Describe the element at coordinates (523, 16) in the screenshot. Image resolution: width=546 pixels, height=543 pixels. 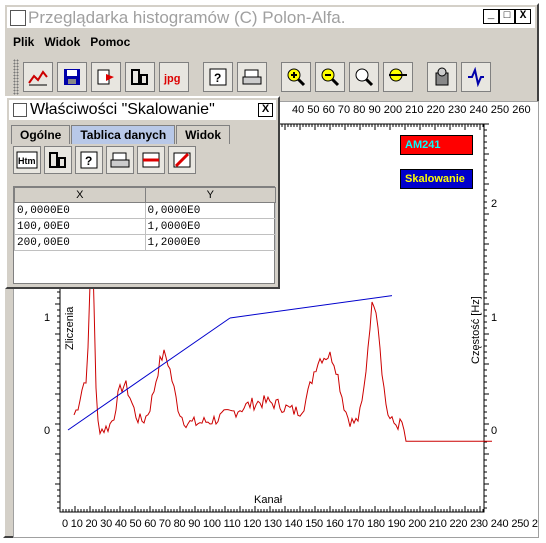
I see `close-button: X` at that location.